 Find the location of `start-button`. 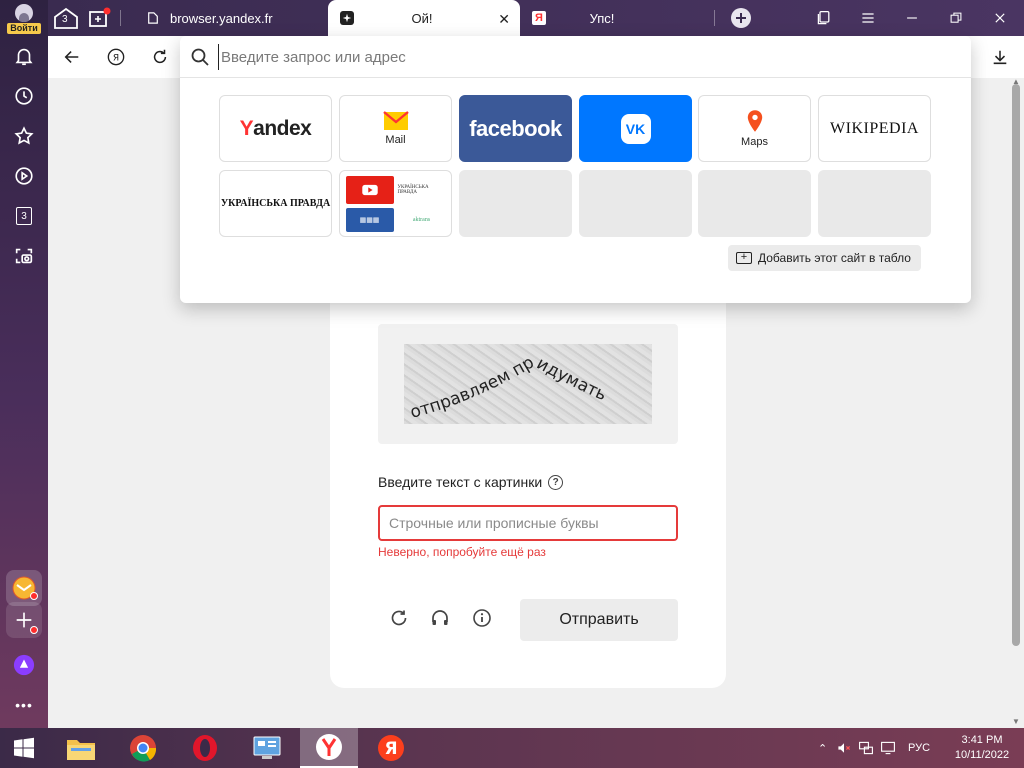

start-button is located at coordinates (24, 748).